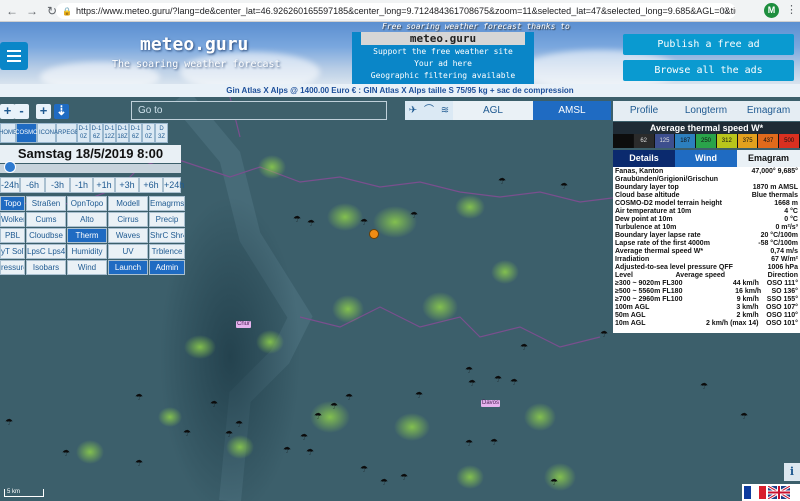 This screenshot has height=501, width=800. I want to click on model-option: ARPEGE, so click(66, 133).